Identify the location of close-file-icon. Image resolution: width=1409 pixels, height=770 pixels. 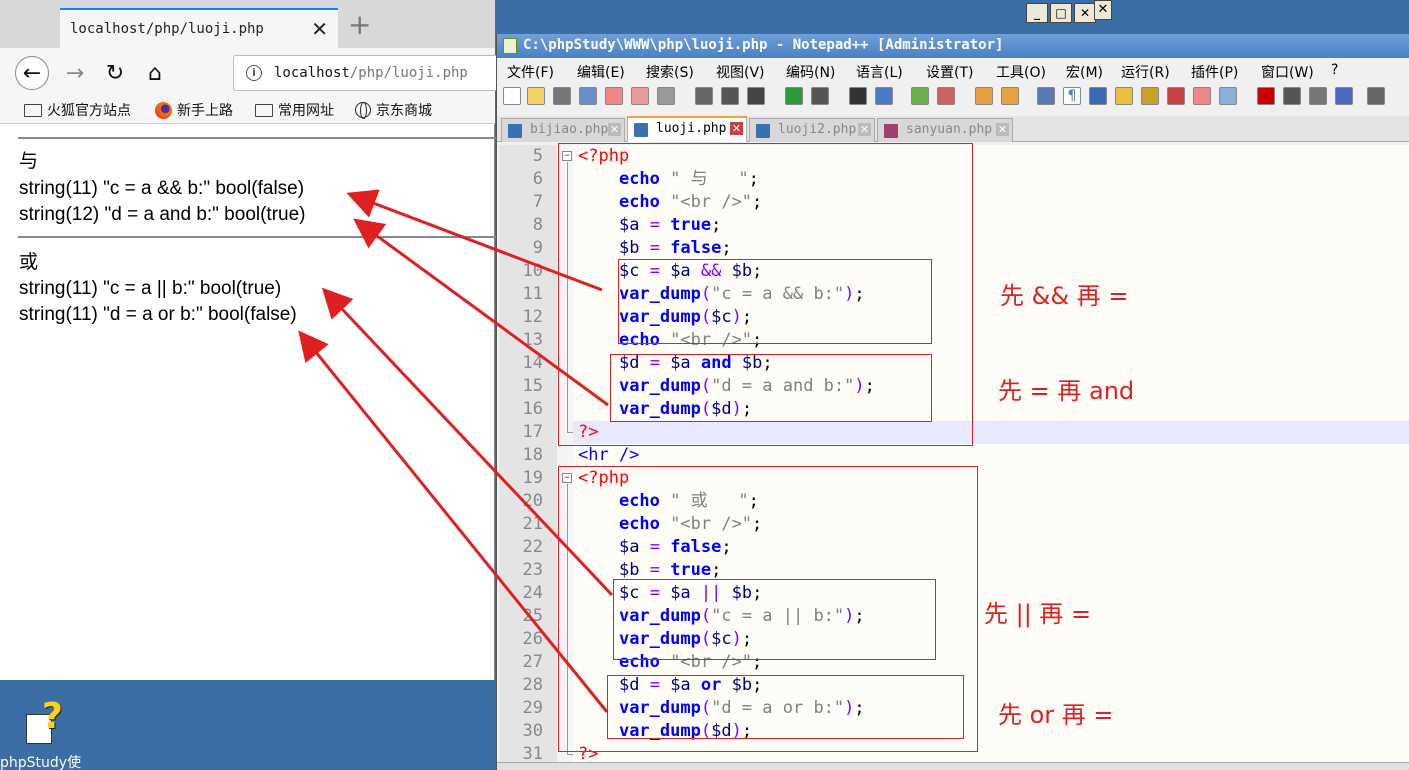
(614, 96).